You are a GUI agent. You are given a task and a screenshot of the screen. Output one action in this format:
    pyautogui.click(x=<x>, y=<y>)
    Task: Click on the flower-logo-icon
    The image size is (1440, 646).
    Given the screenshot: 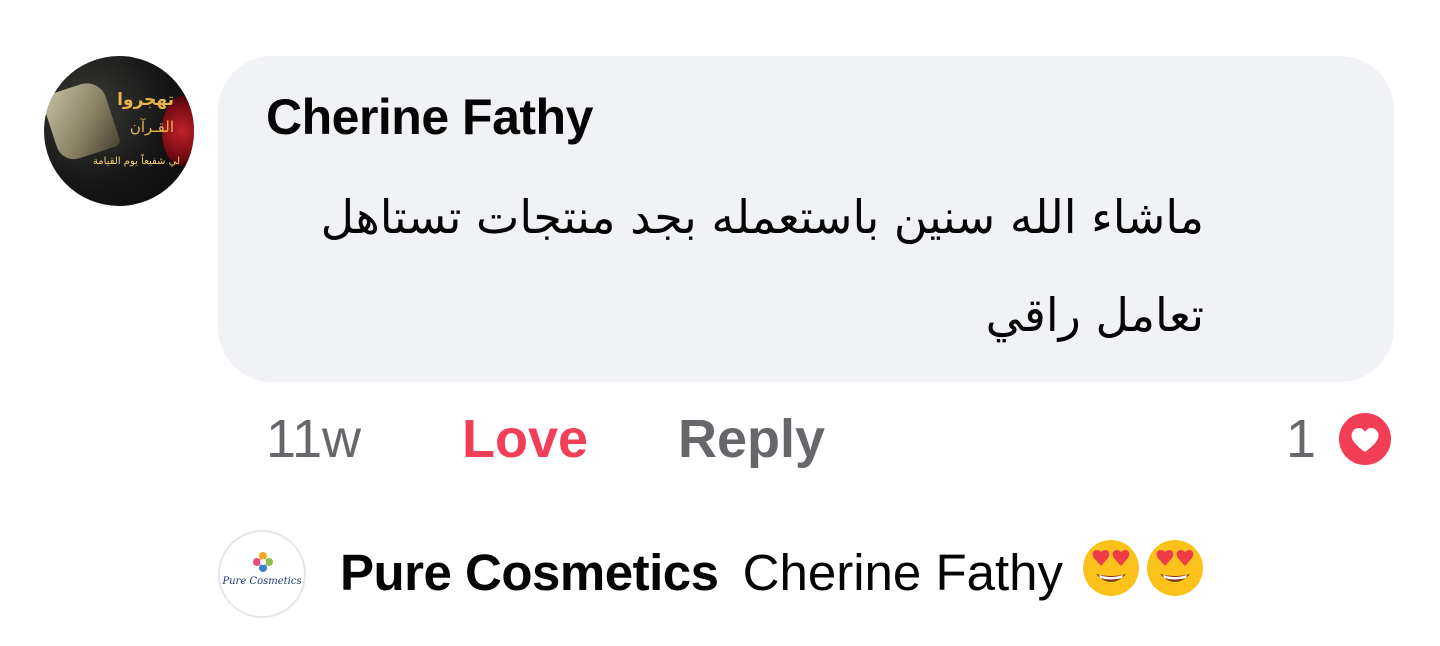 What is the action you would take?
    pyautogui.click(x=263, y=562)
    